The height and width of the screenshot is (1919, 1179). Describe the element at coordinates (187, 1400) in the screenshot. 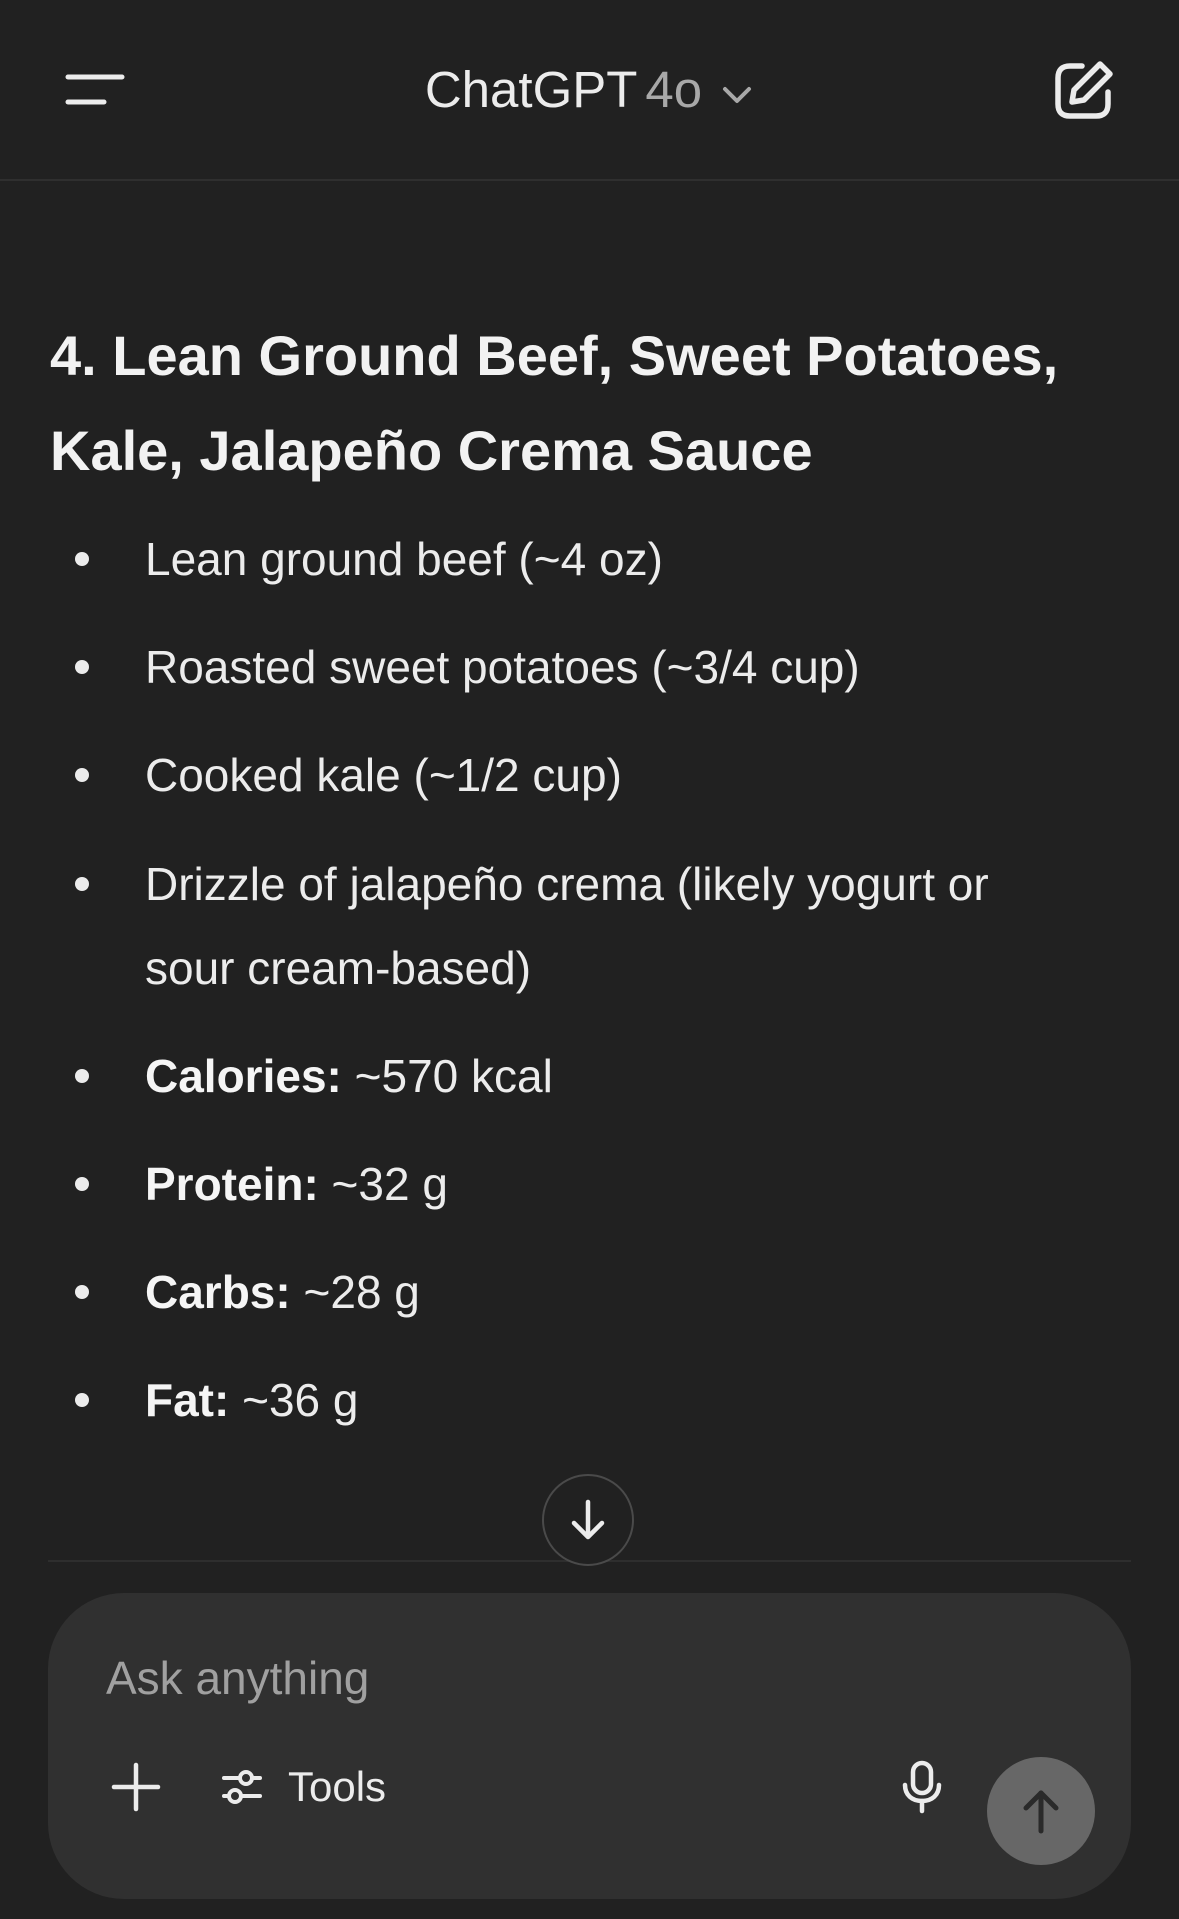

I see `nutrition-label: Fat:` at that location.